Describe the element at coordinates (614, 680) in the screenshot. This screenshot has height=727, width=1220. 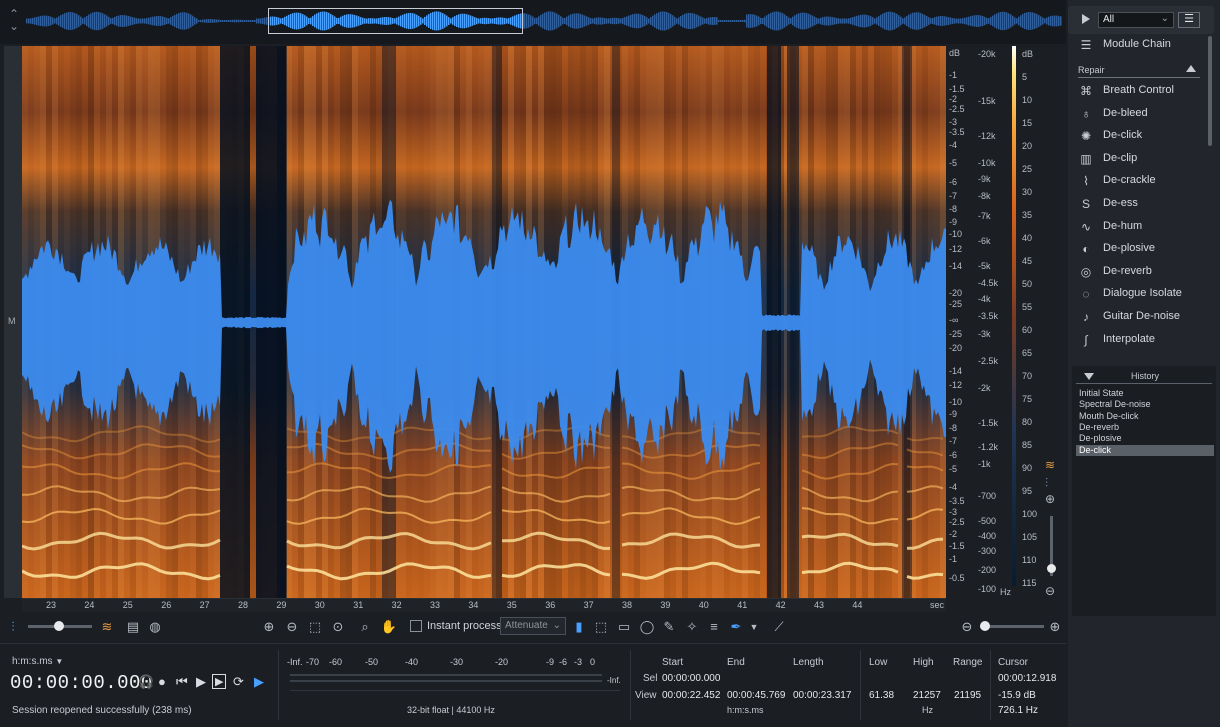
I see `meter-inf-label: -Inf.` at that location.